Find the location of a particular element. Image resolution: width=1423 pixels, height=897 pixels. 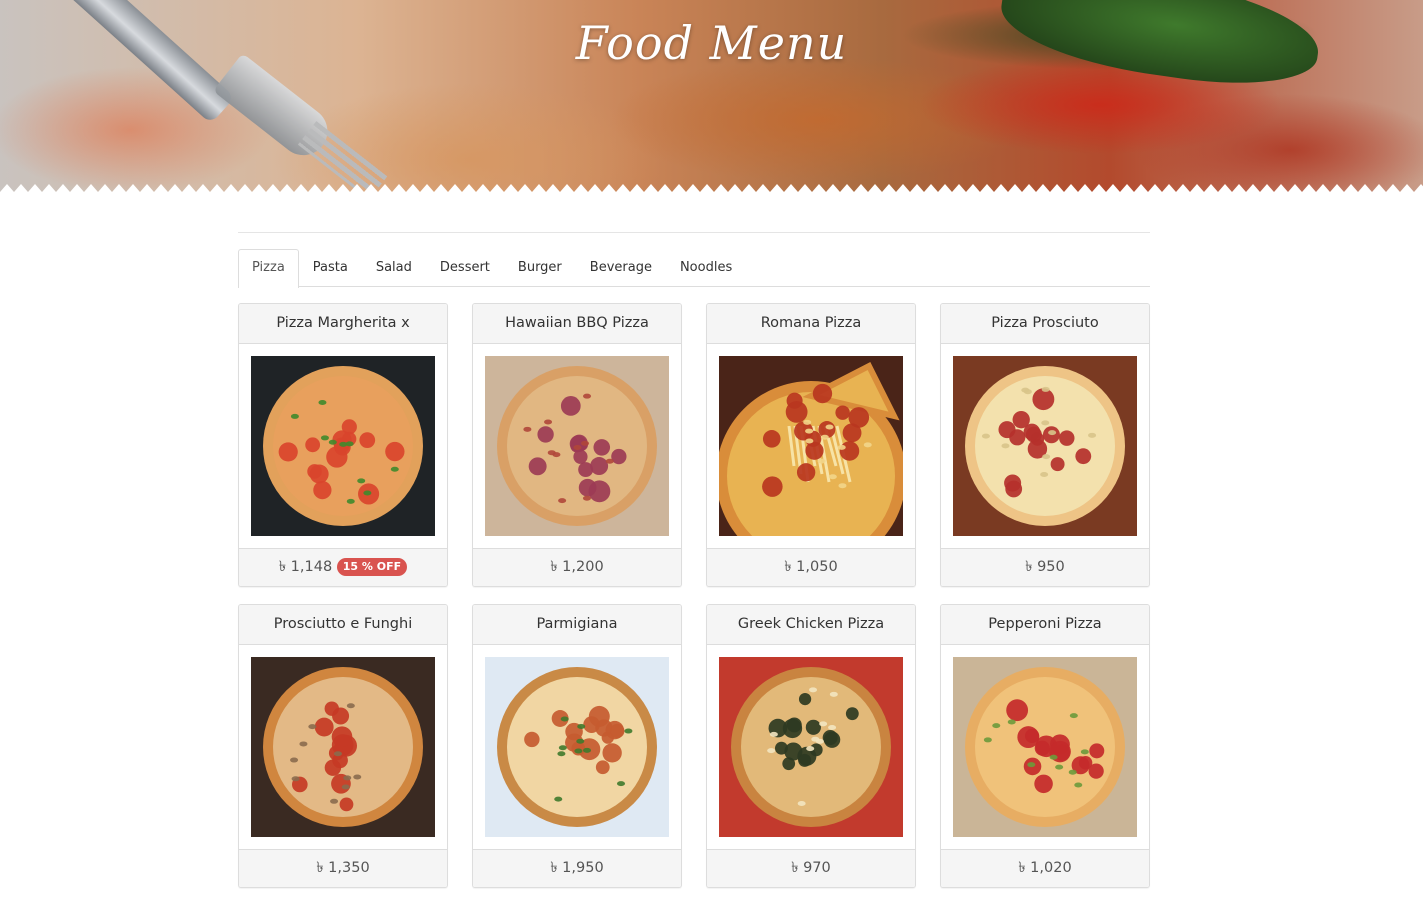

tab-beverage: Beverage is located at coordinates (621, 268).